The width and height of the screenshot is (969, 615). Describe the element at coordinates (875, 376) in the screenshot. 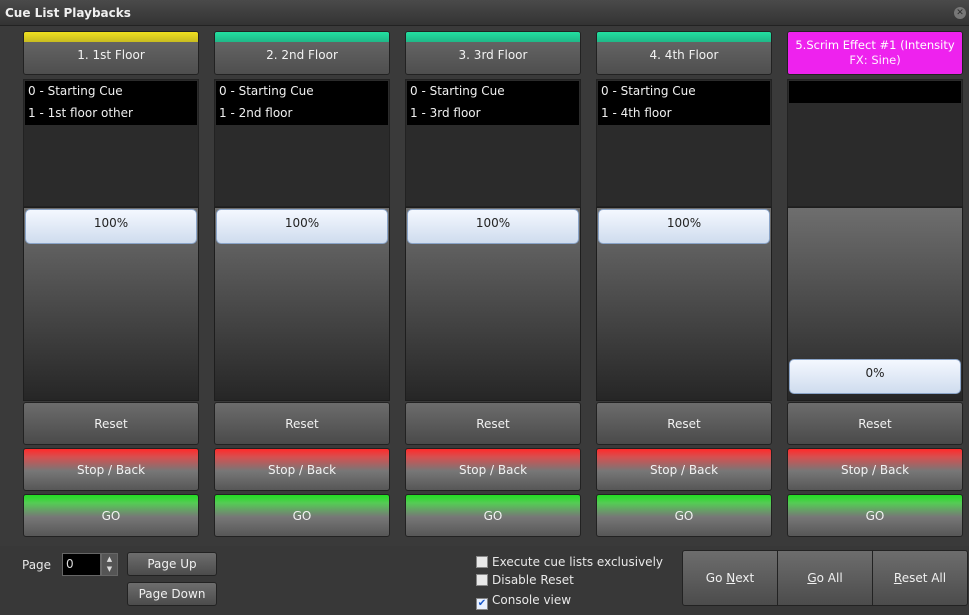

I see `fader-handle: 0%` at that location.